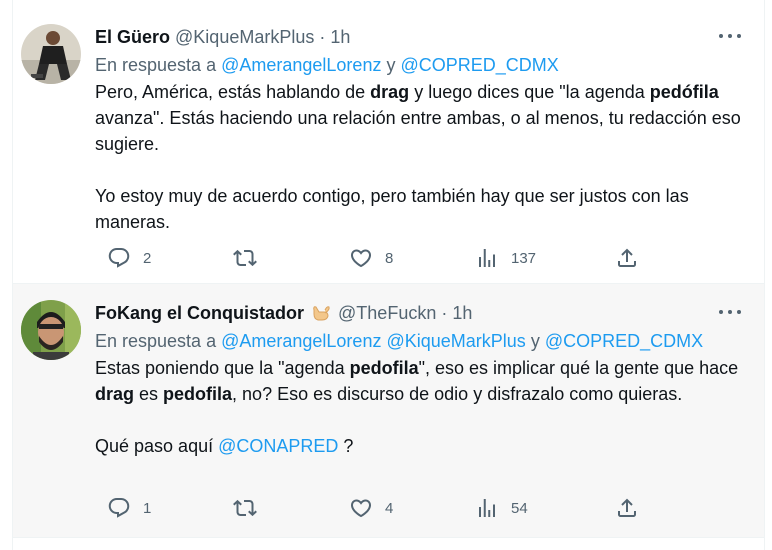 The width and height of the screenshot is (772, 550). I want to click on text-run: ", eso es implicar qué la gente que hace, so click(578, 368).